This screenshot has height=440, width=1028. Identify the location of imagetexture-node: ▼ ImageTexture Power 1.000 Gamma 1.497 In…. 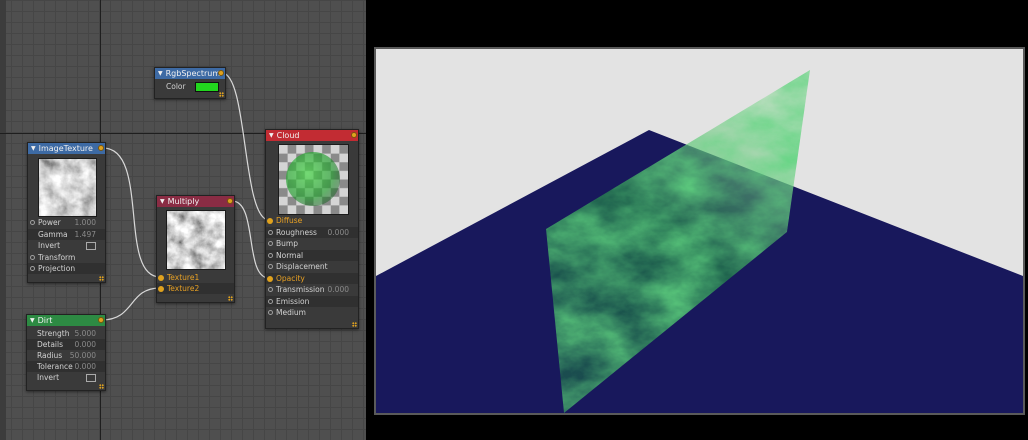
(66, 212).